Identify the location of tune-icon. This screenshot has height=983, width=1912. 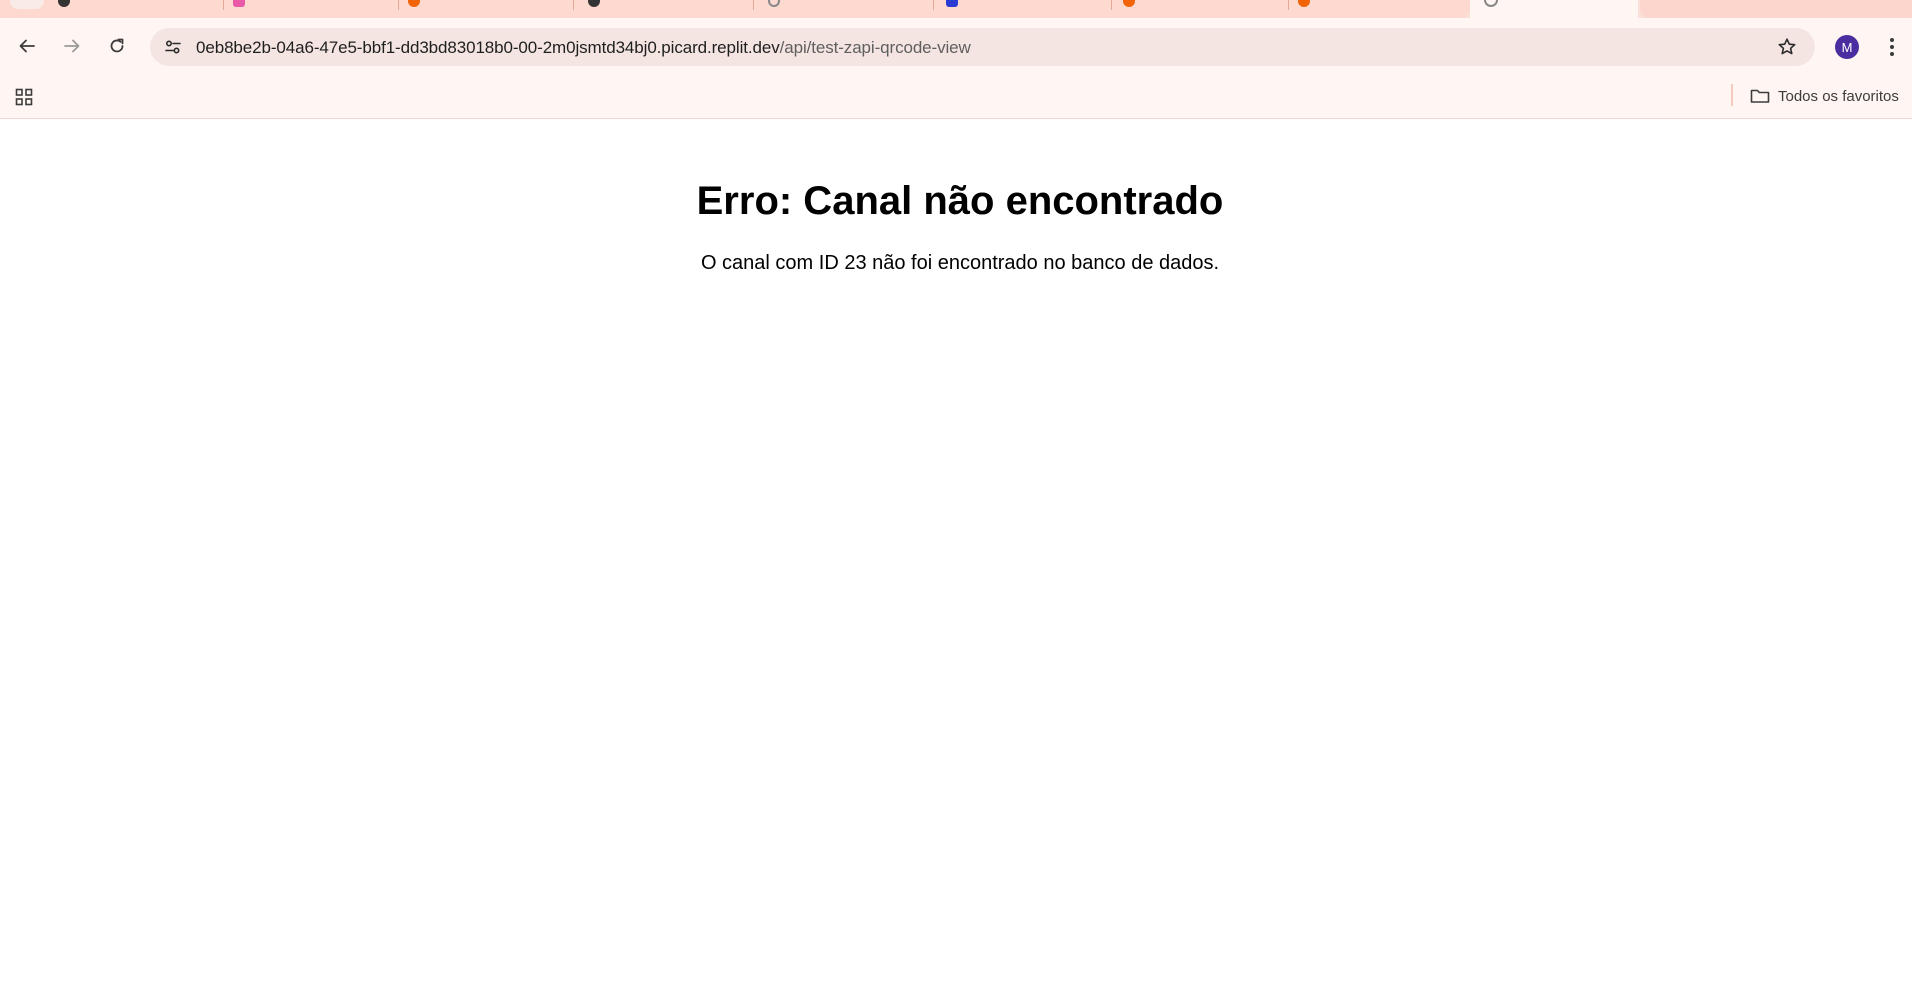
(173, 47).